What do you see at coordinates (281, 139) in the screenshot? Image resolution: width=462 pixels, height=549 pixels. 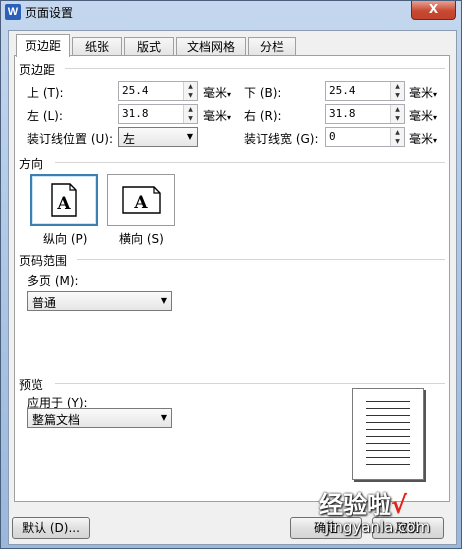 I see `gutter-width-label: 装订线宽 (G):` at bounding box center [281, 139].